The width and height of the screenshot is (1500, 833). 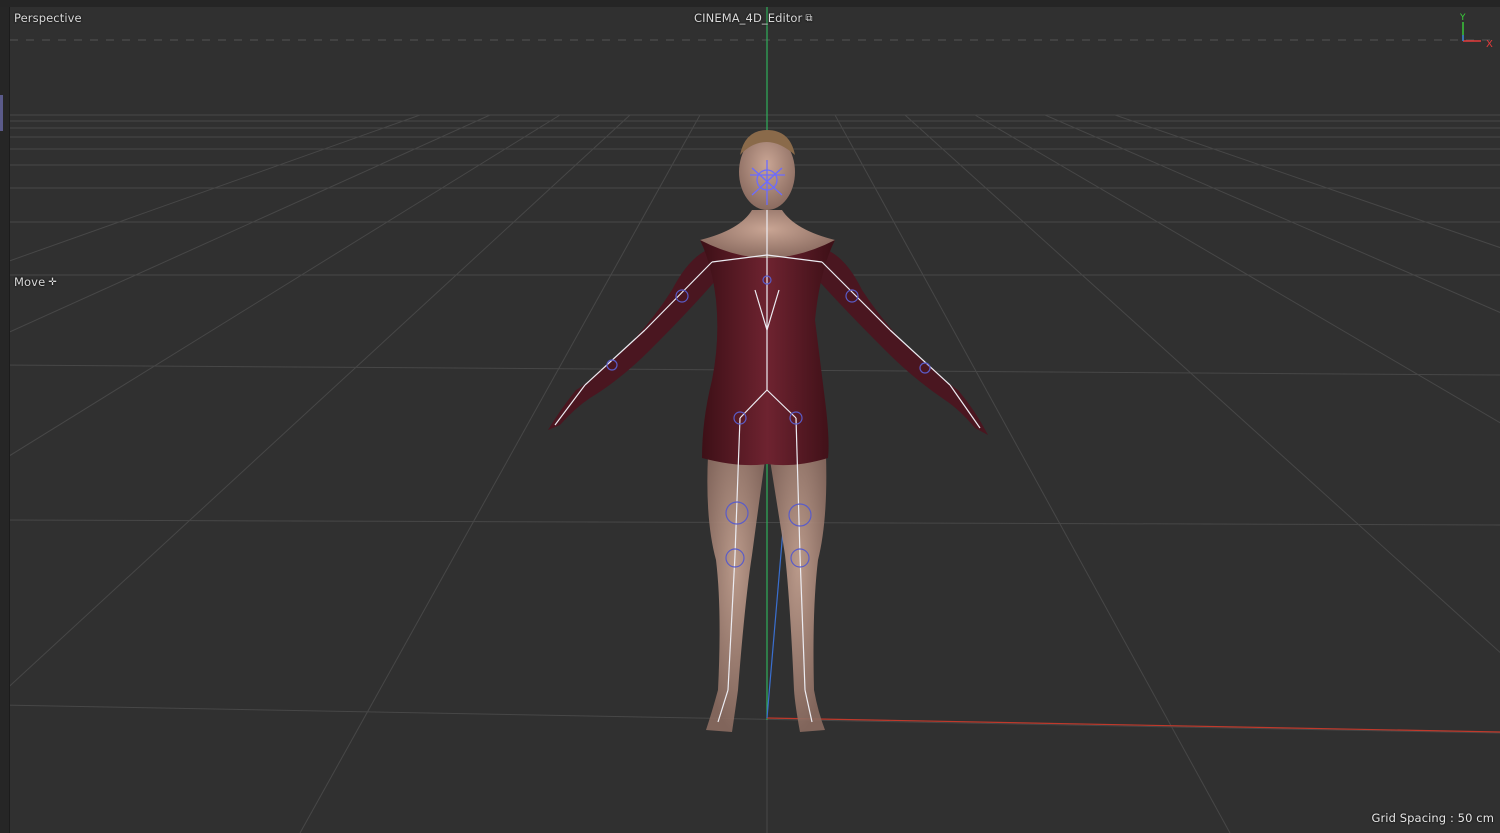 What do you see at coordinates (30, 282) in the screenshot?
I see `tool-name: Move` at bounding box center [30, 282].